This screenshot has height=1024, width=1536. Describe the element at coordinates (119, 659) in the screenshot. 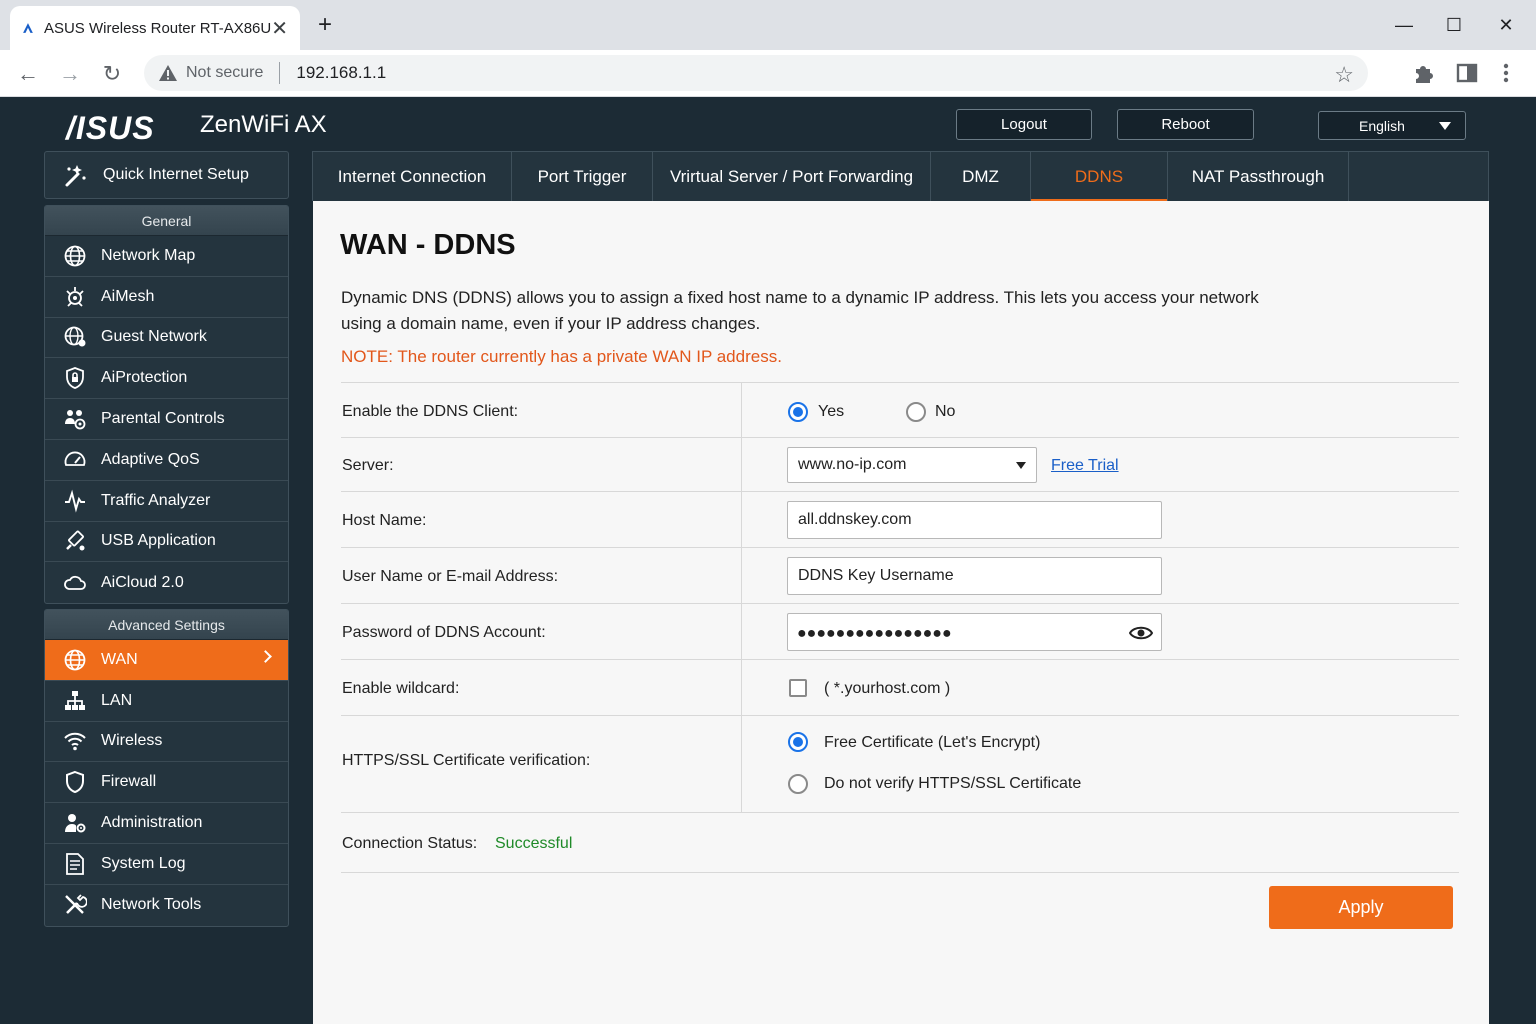

I see `sidebar-item-label: WAN` at that location.